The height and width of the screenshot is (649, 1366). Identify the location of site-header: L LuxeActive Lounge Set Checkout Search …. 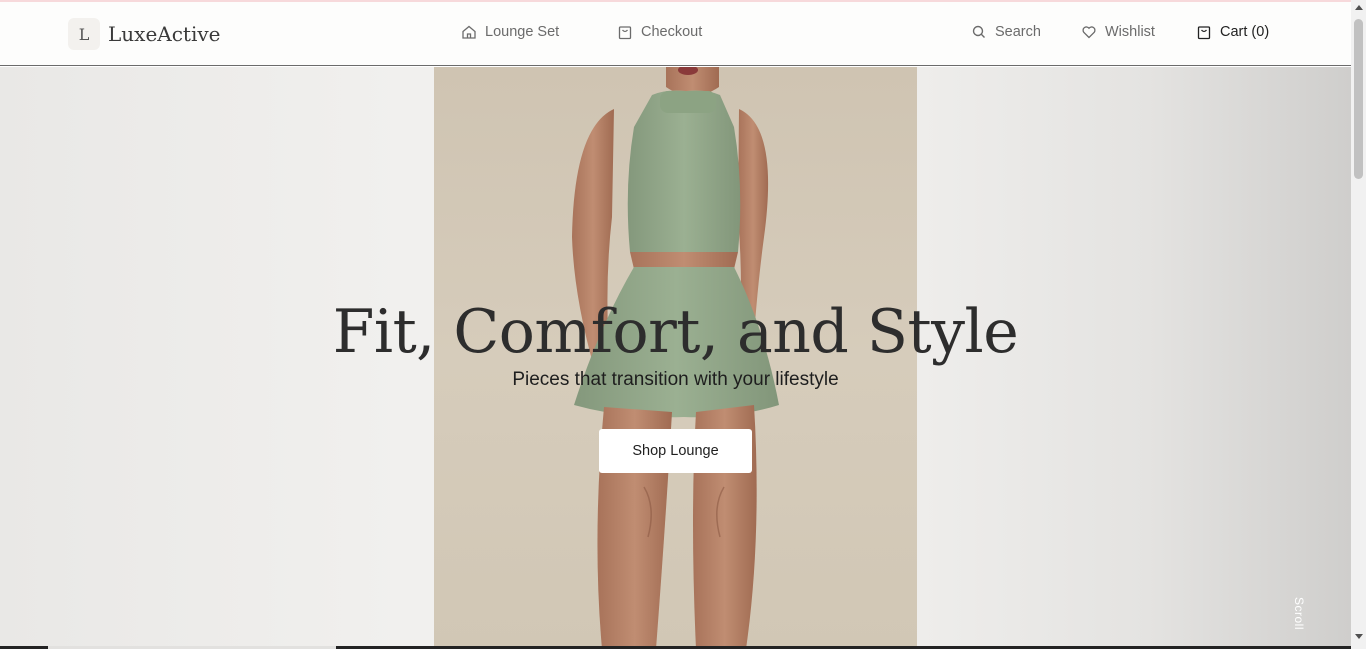
(675, 34).